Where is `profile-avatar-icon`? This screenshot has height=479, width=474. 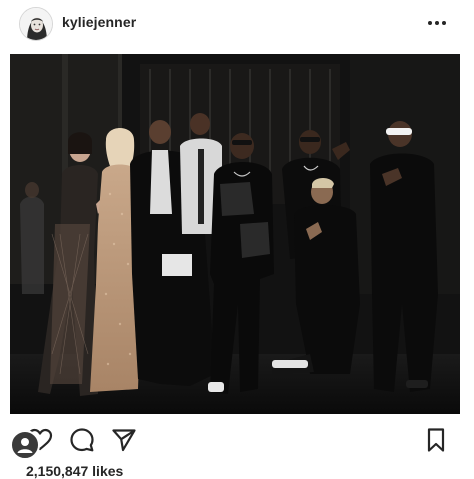
profile-avatar-icon is located at coordinates (36, 24).